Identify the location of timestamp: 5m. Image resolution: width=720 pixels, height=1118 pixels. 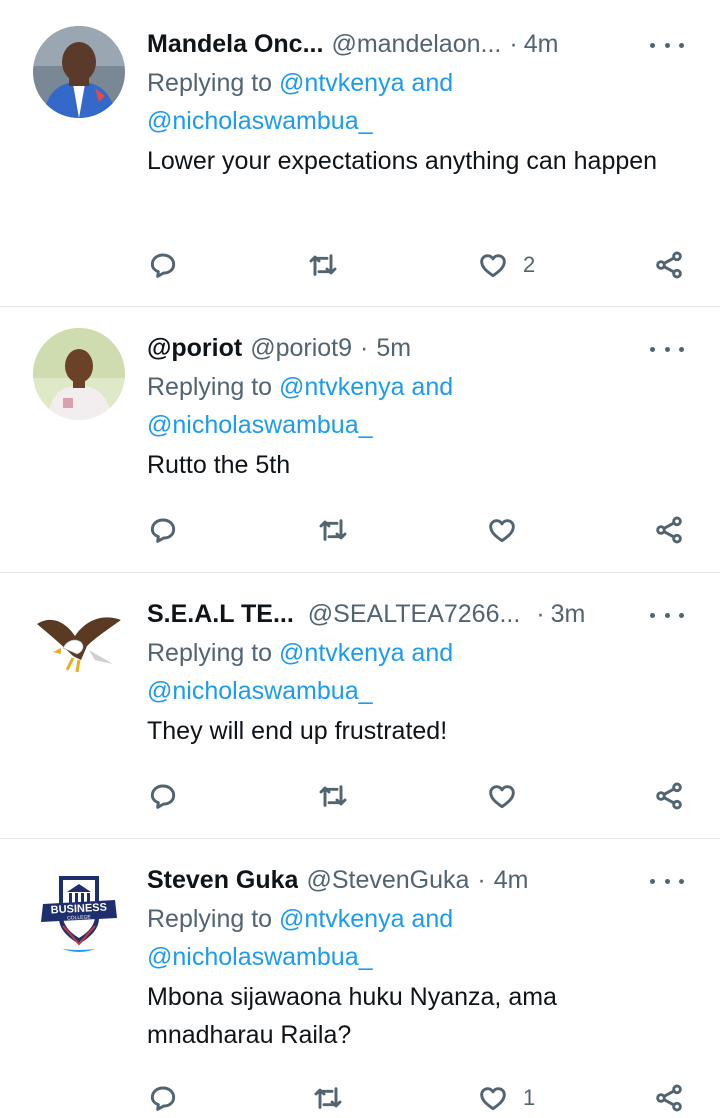
(393, 348).